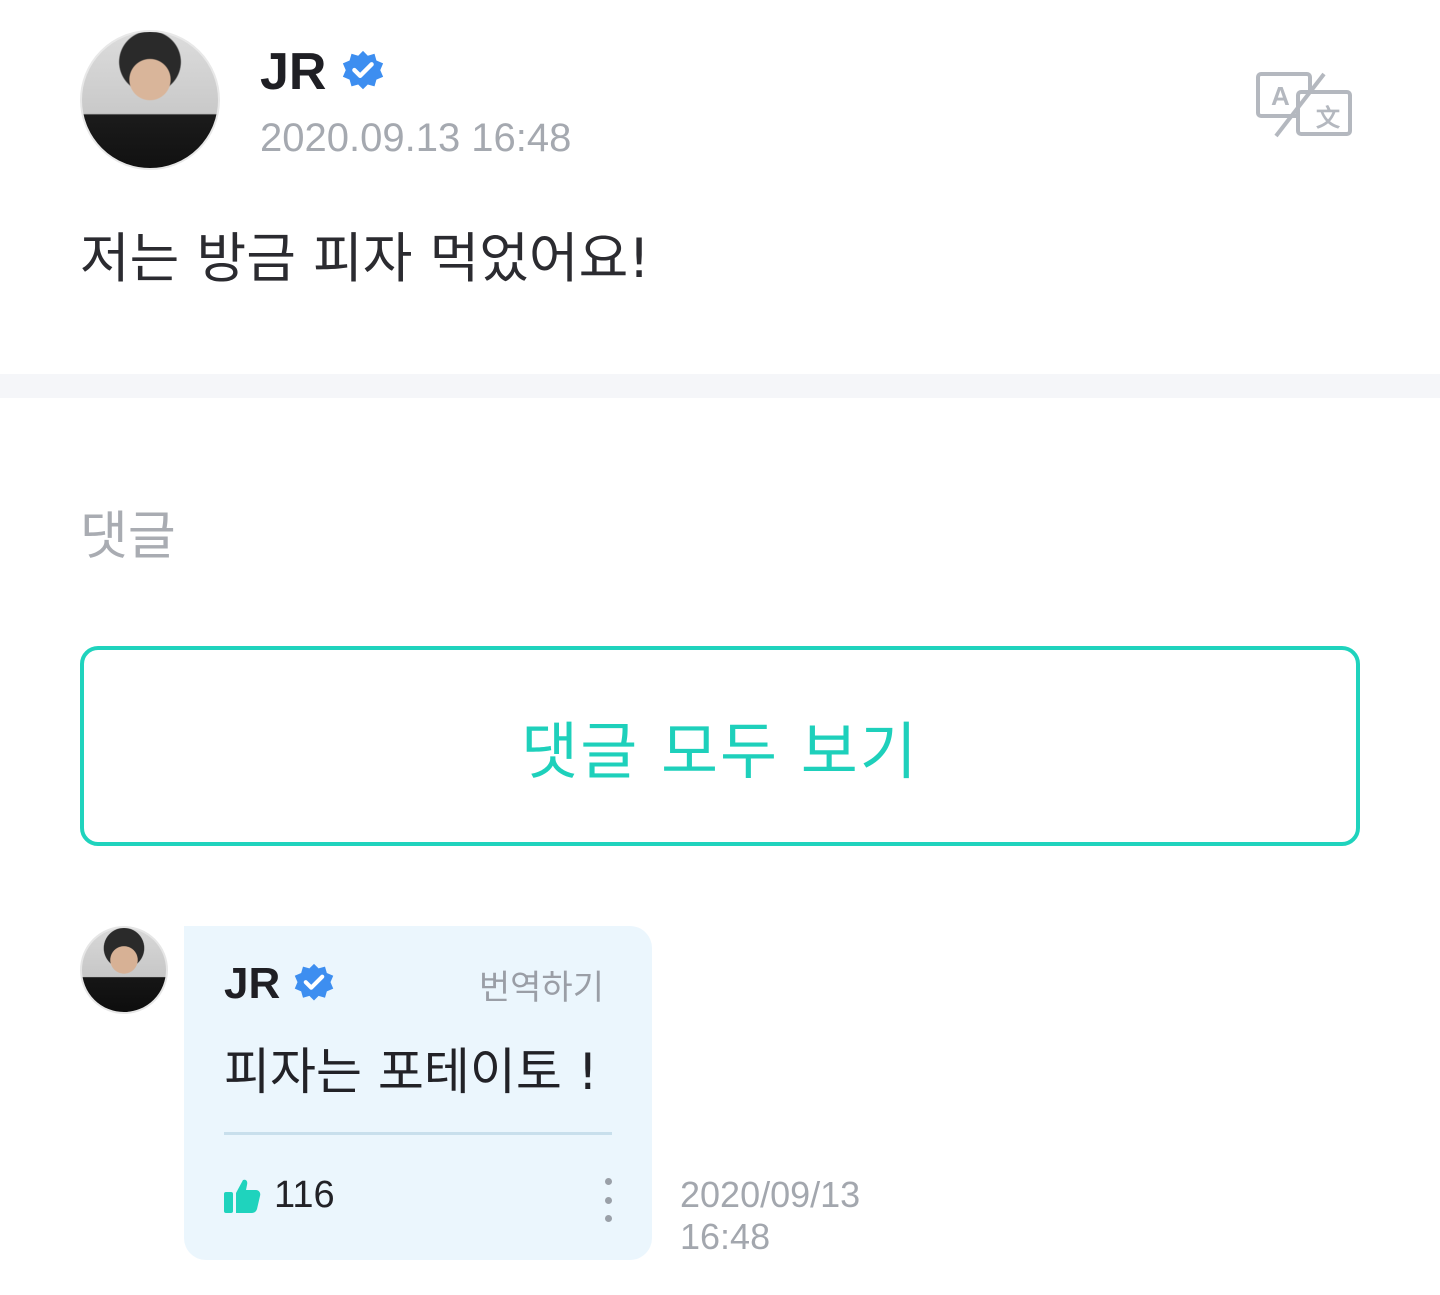 The height and width of the screenshot is (1295, 1440). I want to click on like-count: 116, so click(304, 1195).